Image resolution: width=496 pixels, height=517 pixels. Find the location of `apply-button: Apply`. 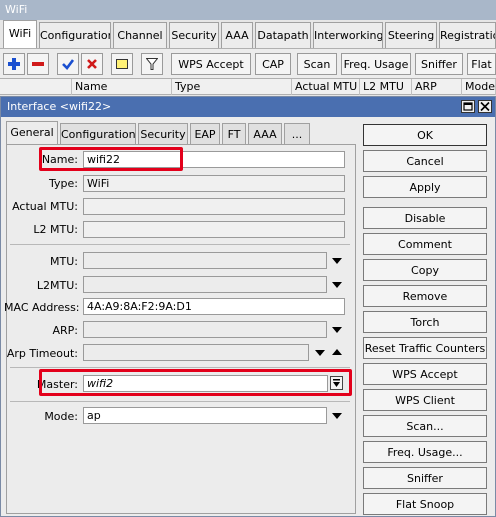

apply-button: Apply is located at coordinates (425, 187).